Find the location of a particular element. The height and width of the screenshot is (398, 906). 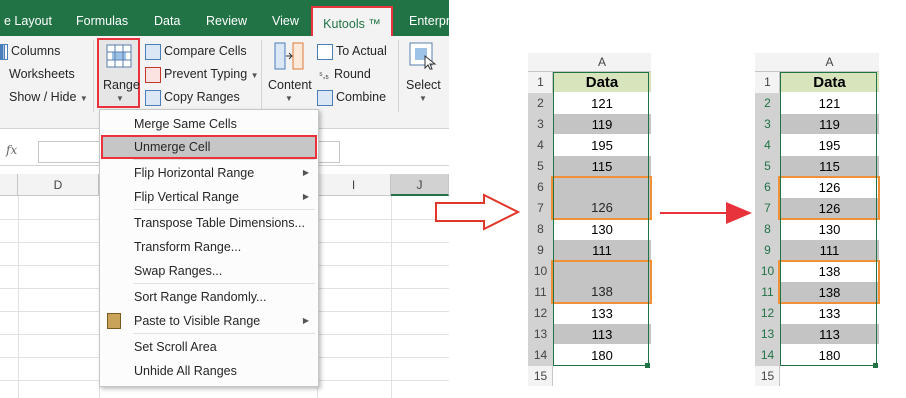

menu-item-label: Flip Horizontal Range is located at coordinates (194, 173).